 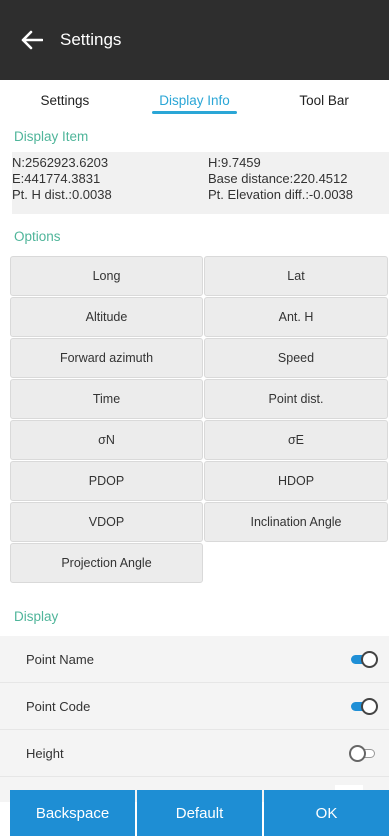 I want to click on point-name-label: Point Name, so click(x=60, y=659).